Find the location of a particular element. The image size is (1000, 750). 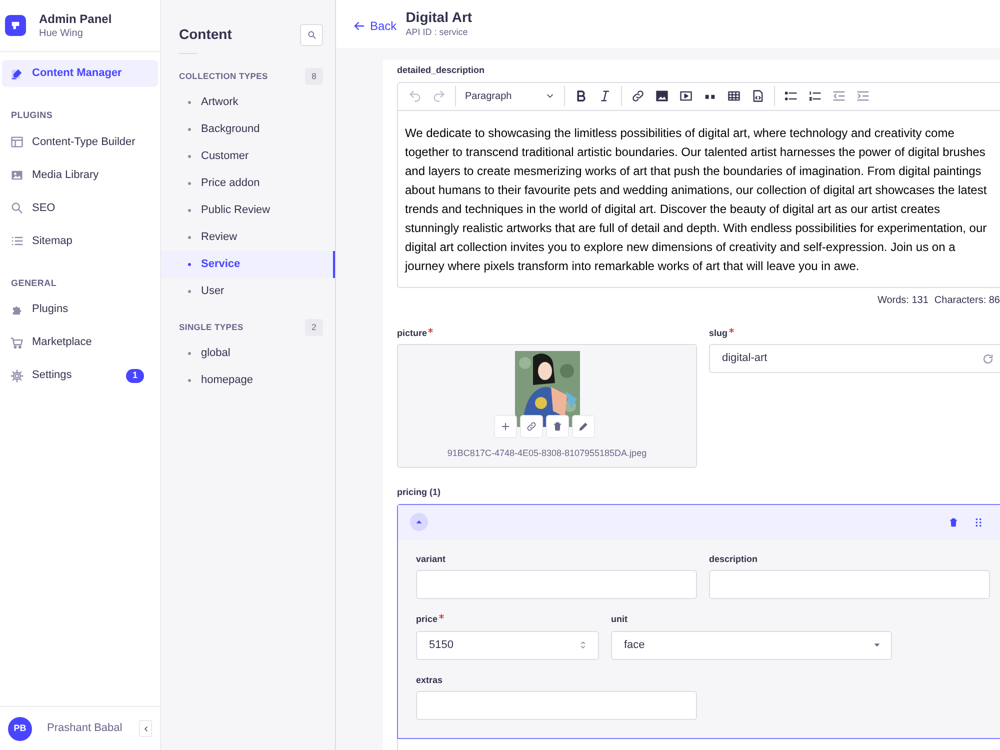

caret-up-icon is located at coordinates (419, 522).